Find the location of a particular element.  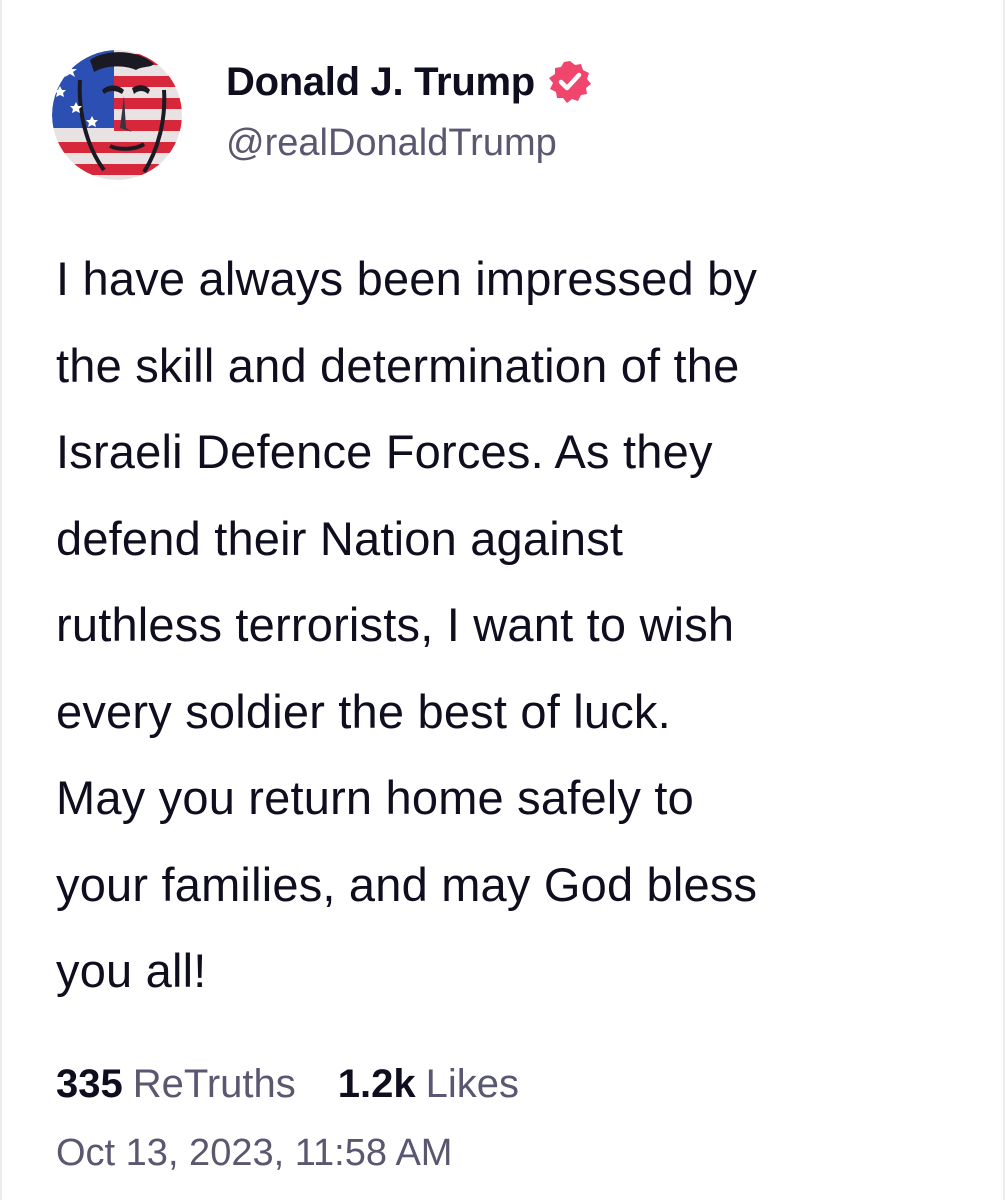

likes-label: Likes is located at coordinates (472, 1084).